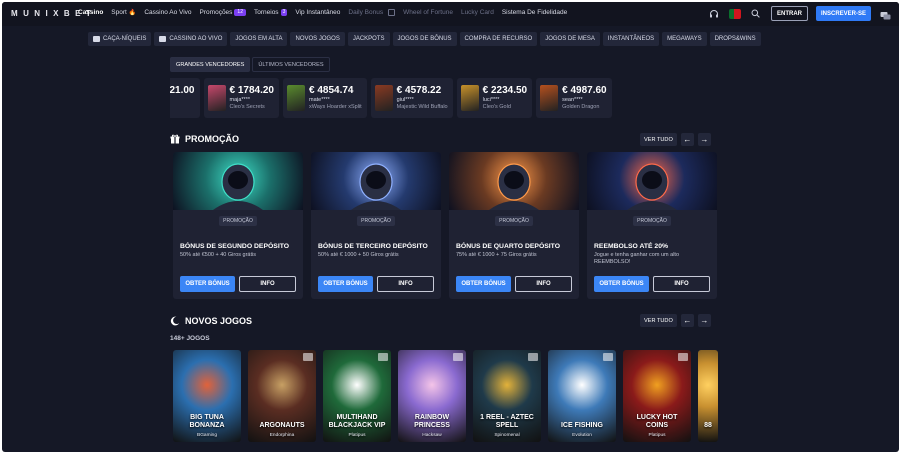  What do you see at coordinates (357, 396) in the screenshot?
I see `game-tile: MULTIHAND BLACKJACK VIP Platipus` at bounding box center [357, 396].